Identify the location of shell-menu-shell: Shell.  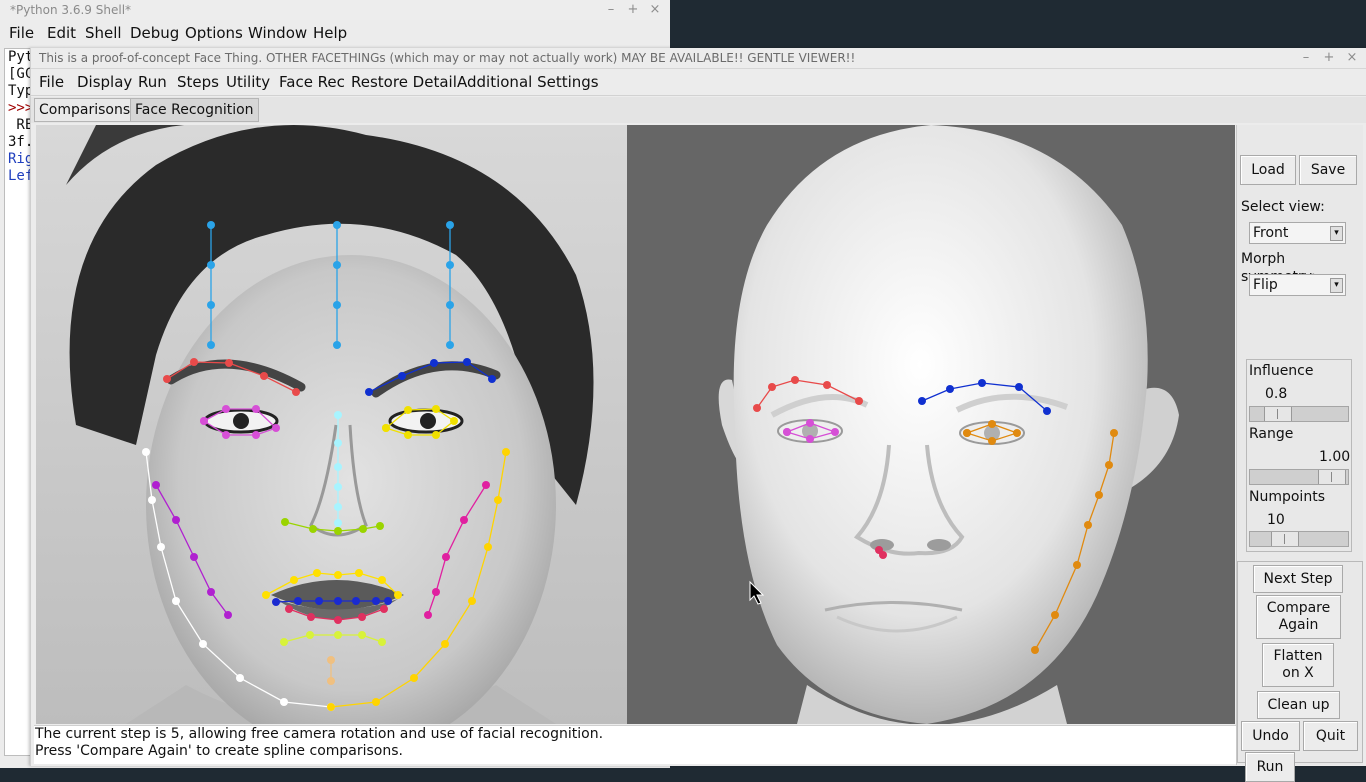
(103, 33).